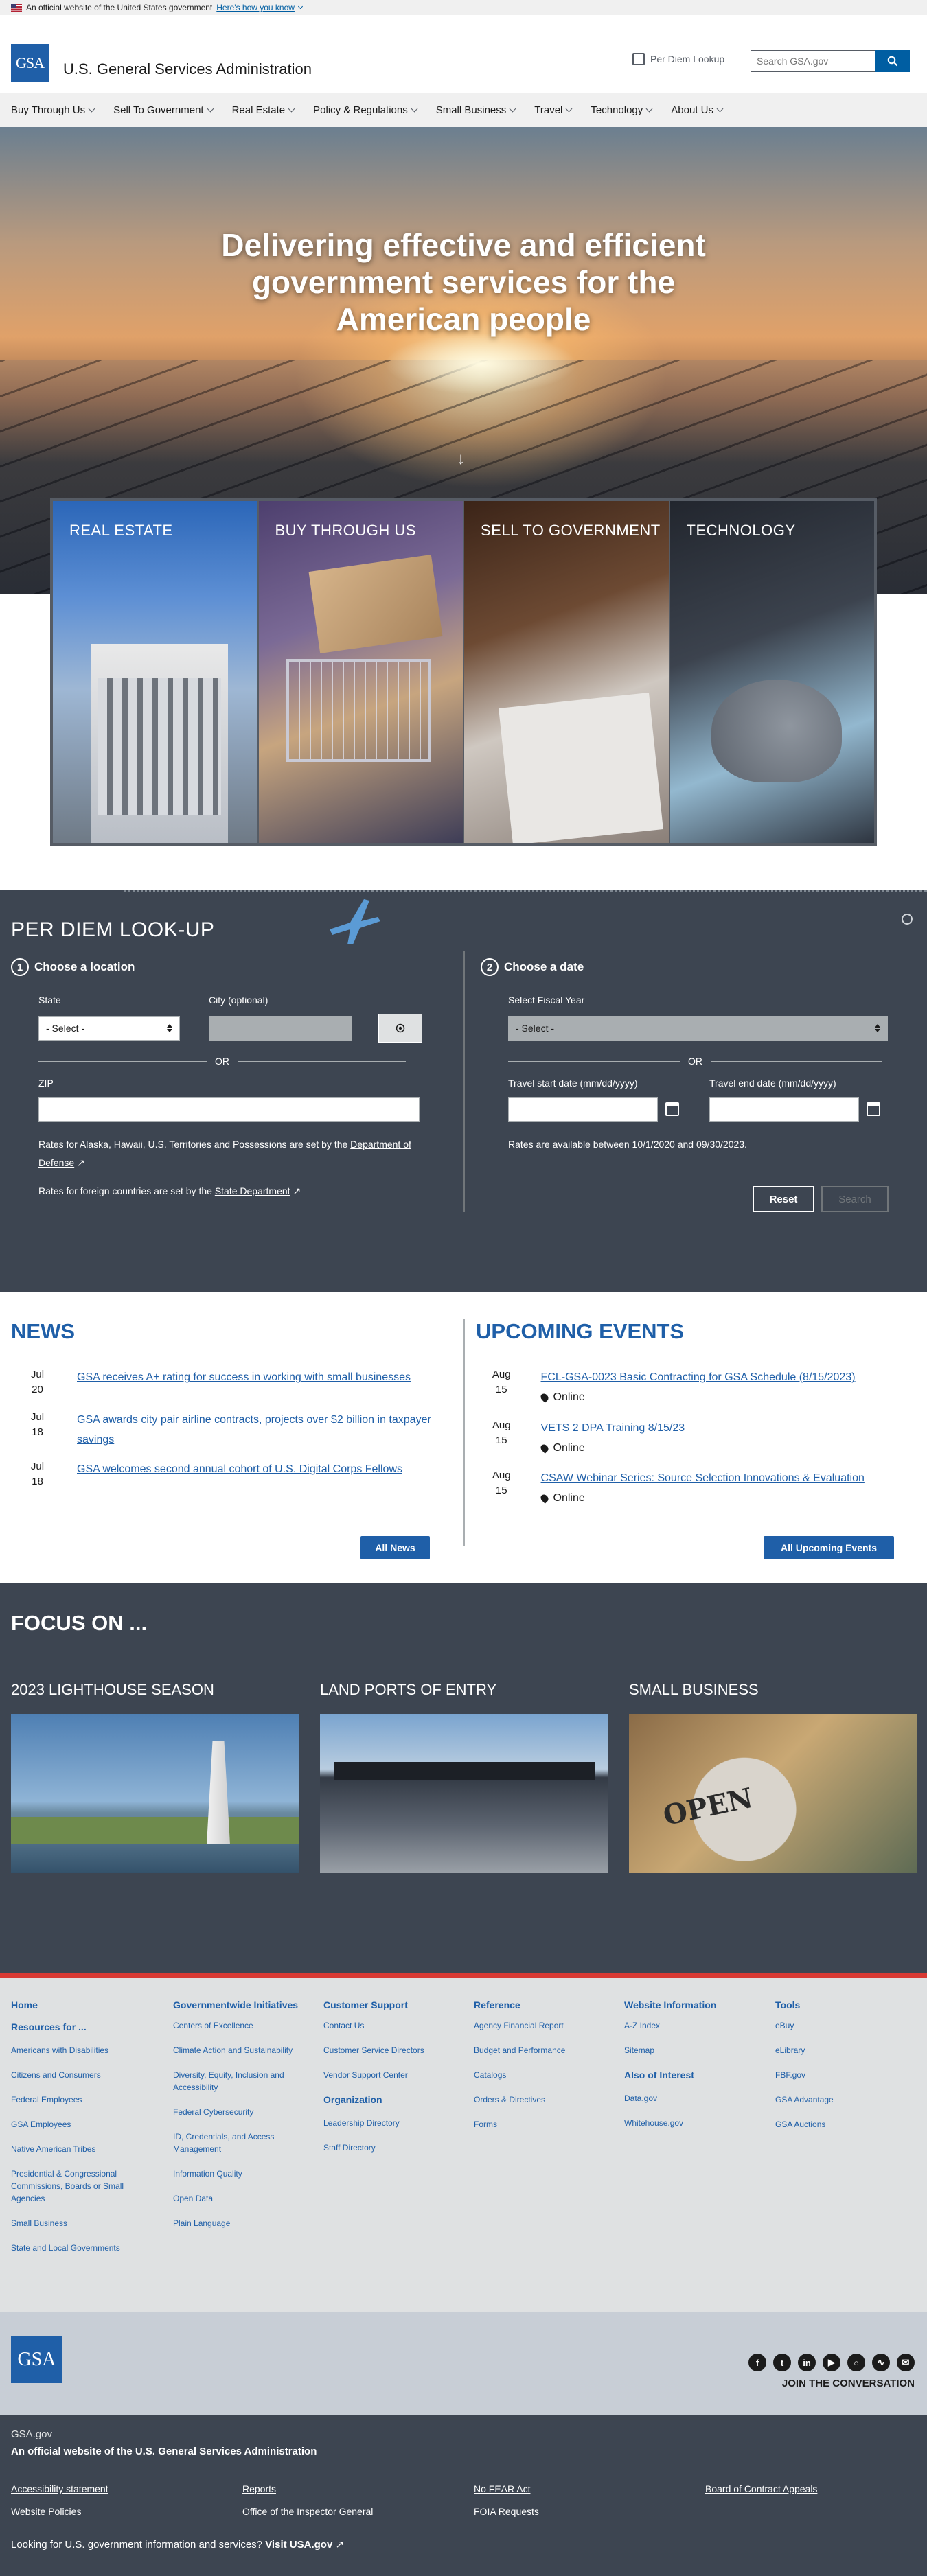 The height and width of the screenshot is (2576, 927). Describe the element at coordinates (263, 110) in the screenshot. I see `nav-real-estate: Real Estate` at that location.